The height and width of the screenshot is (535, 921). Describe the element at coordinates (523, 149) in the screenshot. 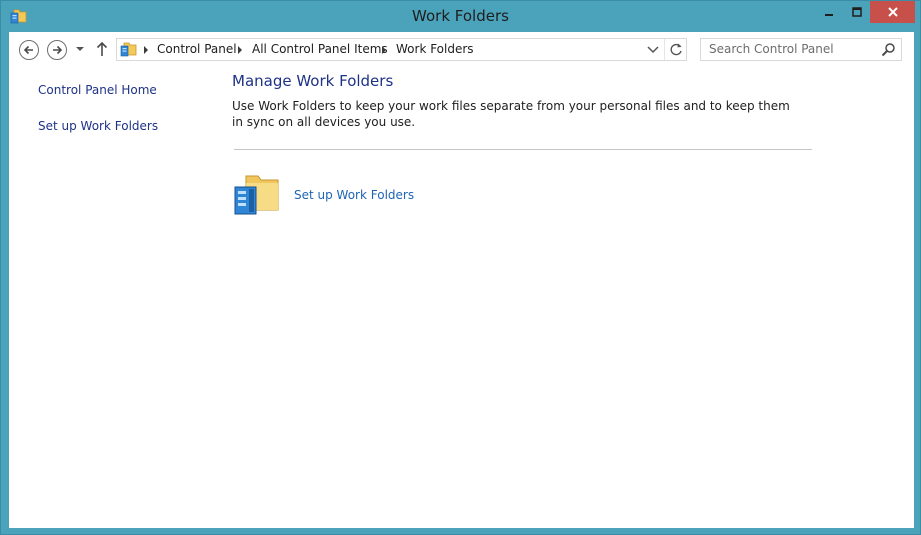

I see `divider` at that location.